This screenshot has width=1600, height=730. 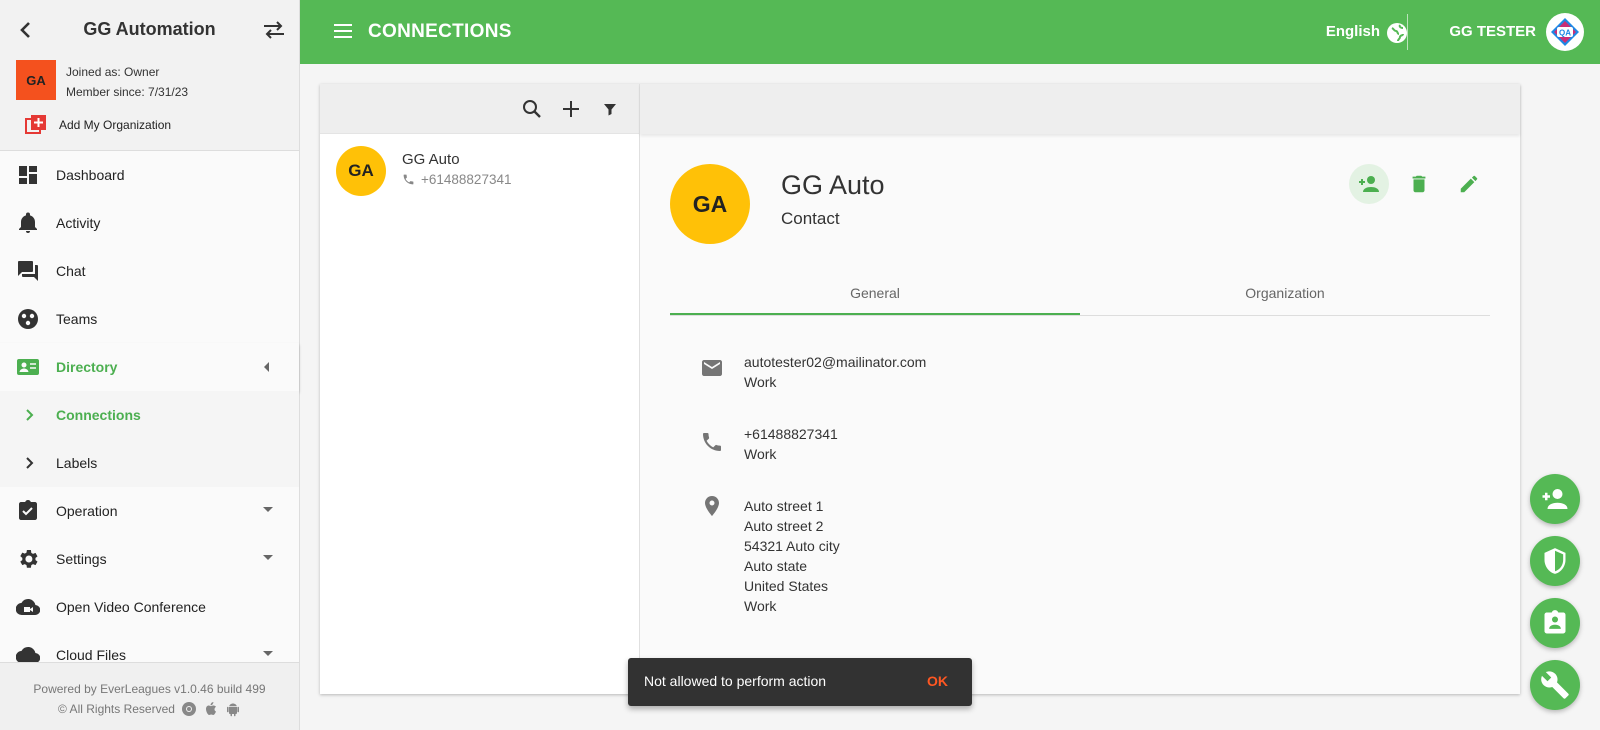 What do you see at coordinates (791, 434) in the screenshot?
I see `phone-value: +61488827341` at bounding box center [791, 434].